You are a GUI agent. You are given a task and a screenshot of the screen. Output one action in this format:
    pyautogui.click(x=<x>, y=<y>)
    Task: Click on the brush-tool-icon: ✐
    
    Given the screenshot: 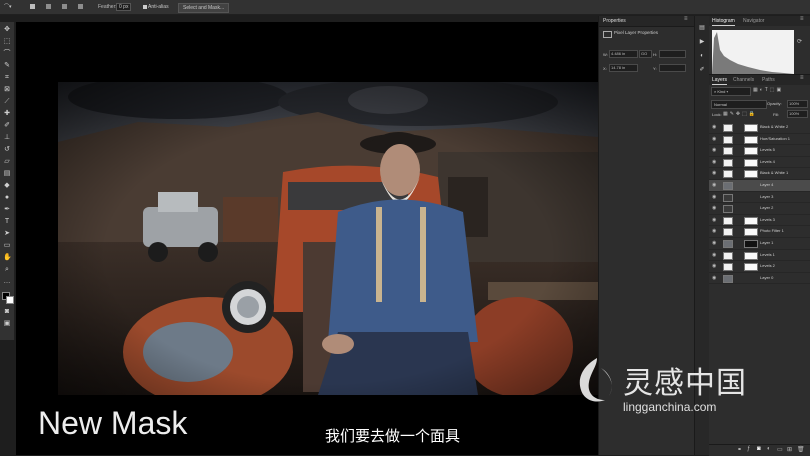 What is the action you would take?
    pyautogui.click(x=7, y=126)
    